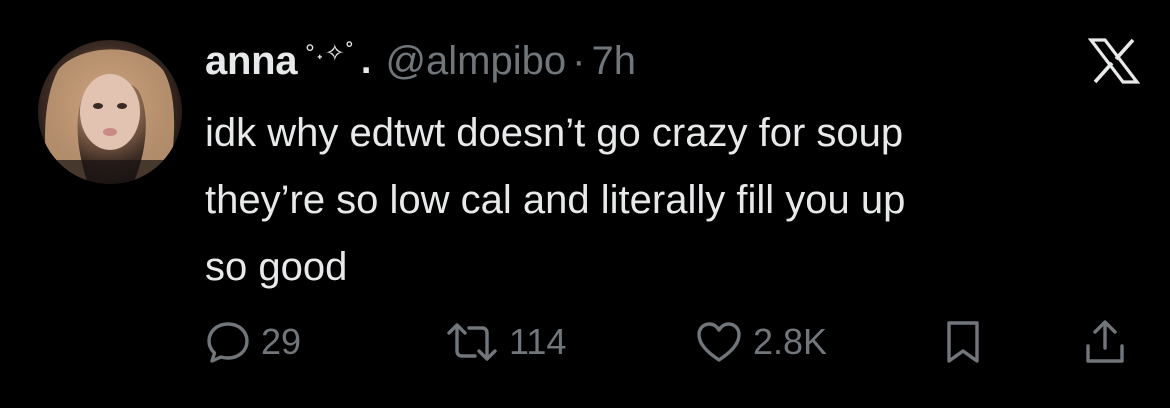 The width and height of the screenshot is (1170, 408). Describe the element at coordinates (472, 342) in the screenshot. I see `retweet-icon` at that location.